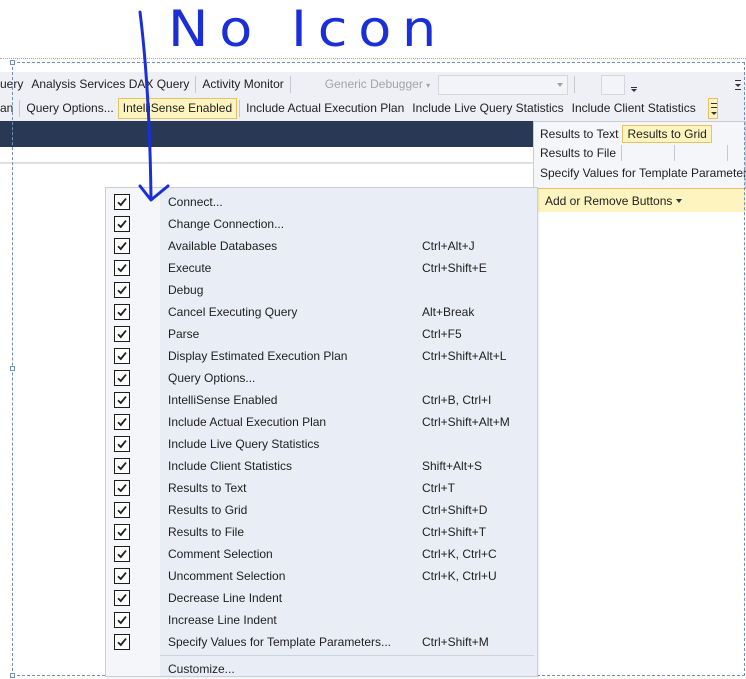 Image resolution: width=746 pixels, height=679 pixels. I want to click on menu-item-label: Debug, so click(186, 290).